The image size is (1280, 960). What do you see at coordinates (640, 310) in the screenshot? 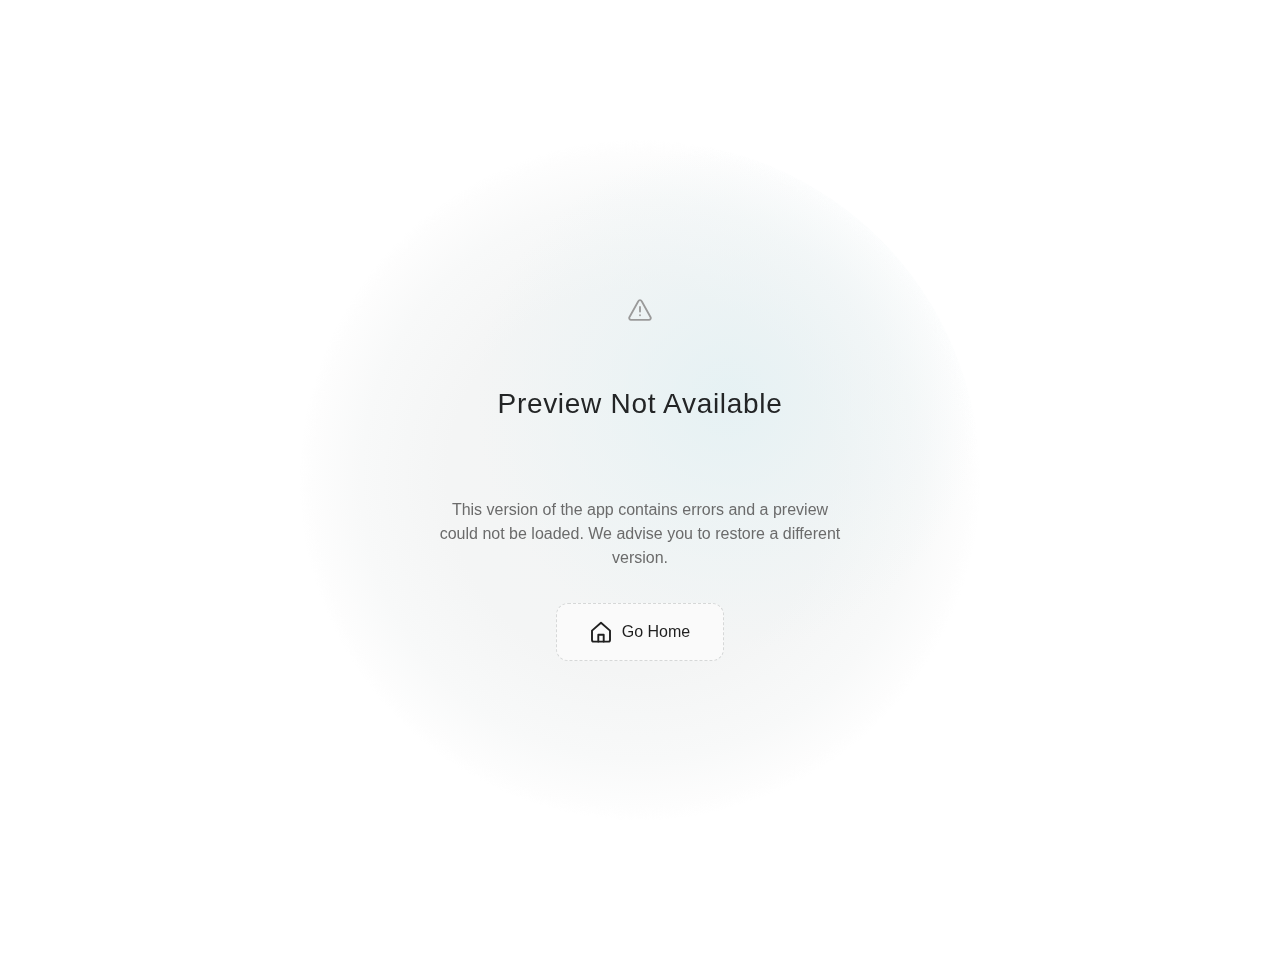
I see `warning-icon` at bounding box center [640, 310].